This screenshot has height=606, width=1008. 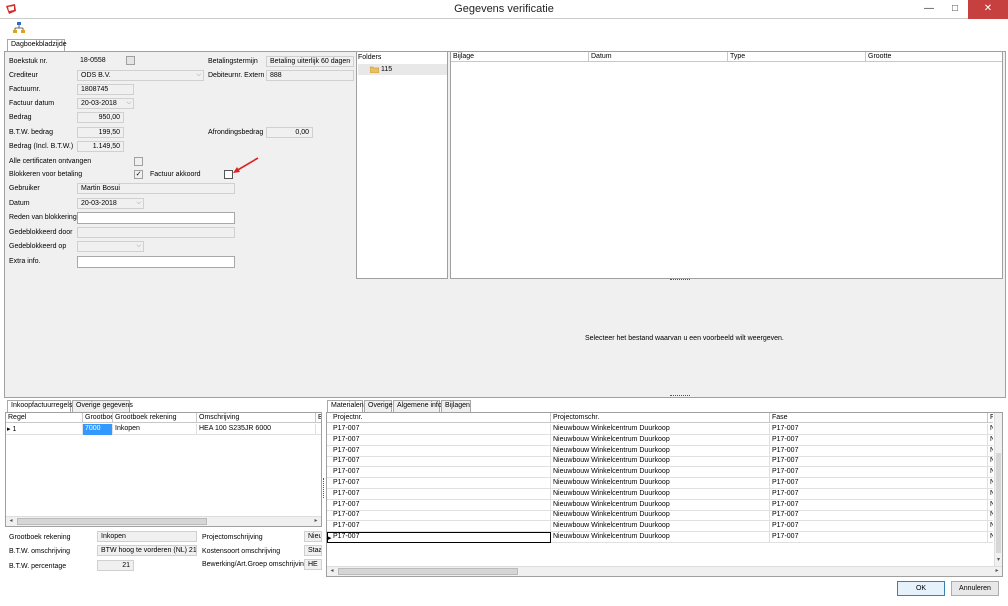 What do you see at coordinates (163, 429) in the screenshot?
I see `table-row: ▸ 1 7000 Inkopen HEA 100 S235JR 6000` at bounding box center [163, 429].